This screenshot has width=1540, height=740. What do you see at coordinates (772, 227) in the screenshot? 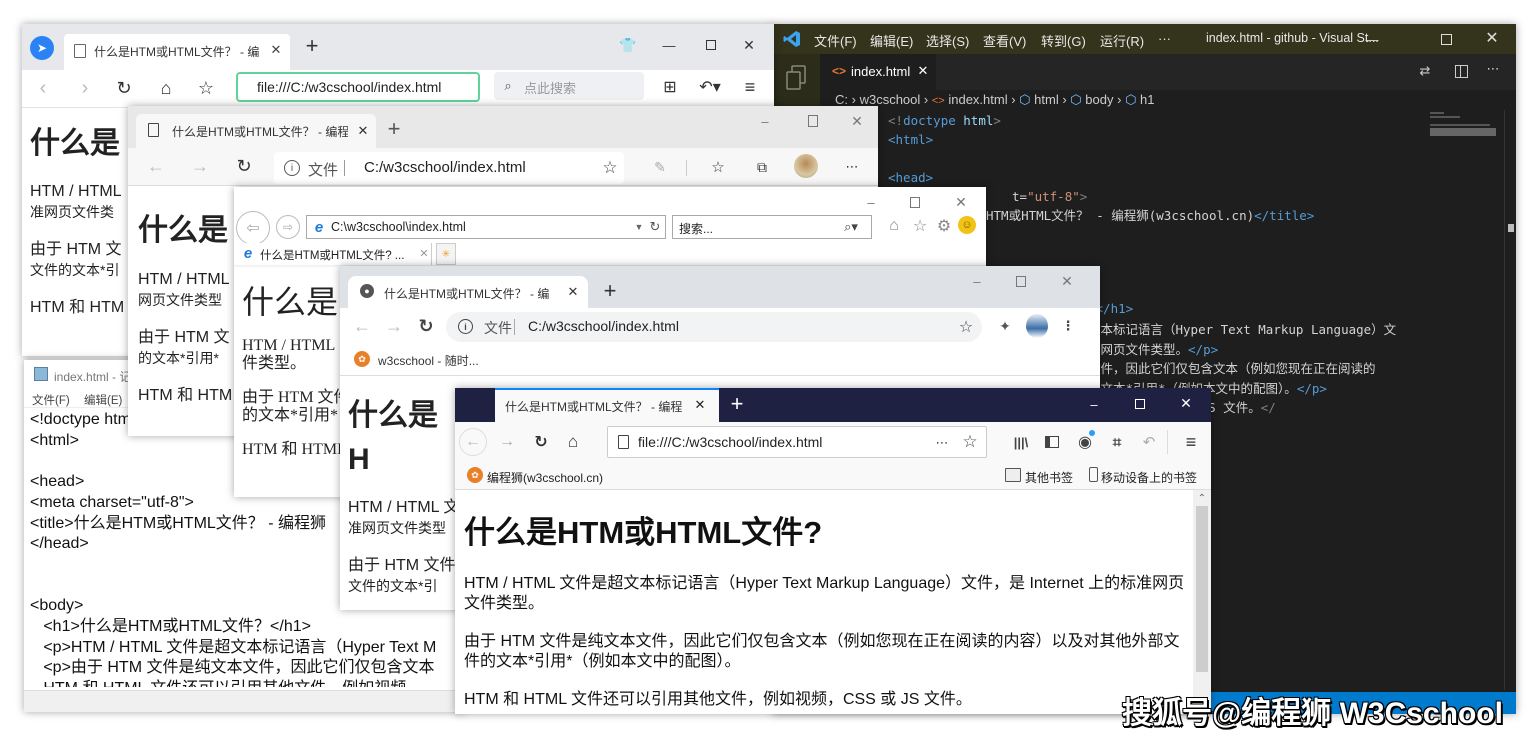
I see `search-box: 搜索... ⌕▾` at bounding box center [772, 227].